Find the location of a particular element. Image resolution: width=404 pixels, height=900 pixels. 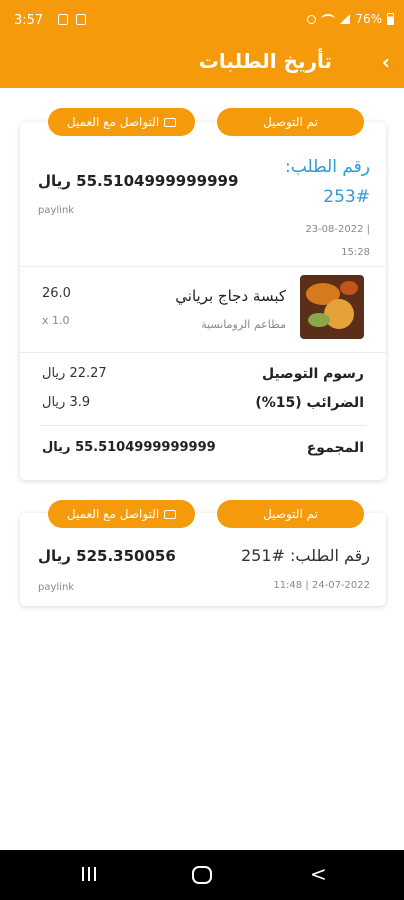

total-label: المجموع is located at coordinates (335, 448).